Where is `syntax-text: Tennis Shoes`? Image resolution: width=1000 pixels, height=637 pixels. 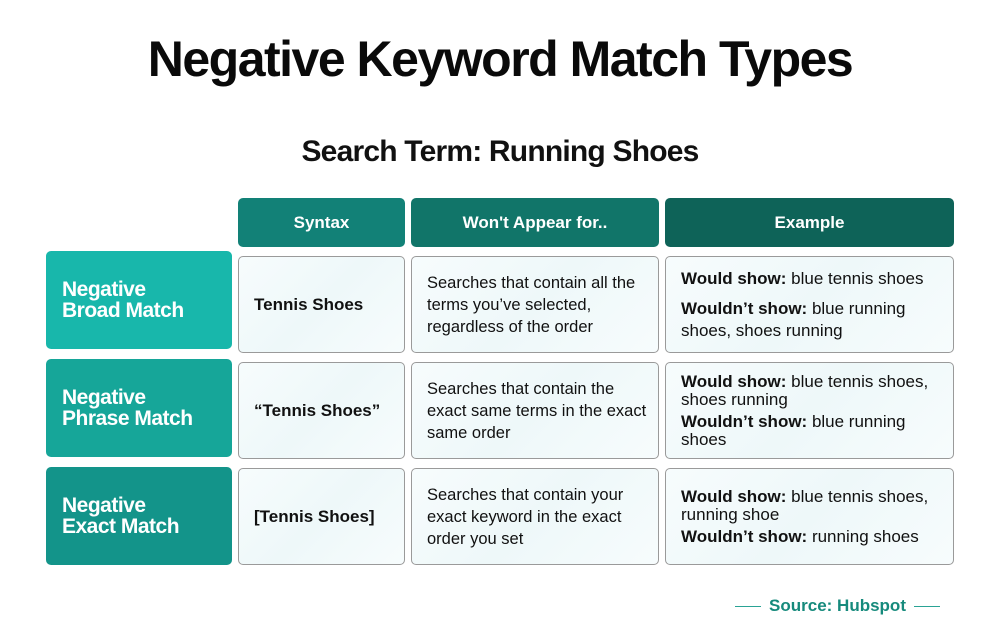 syntax-text: Tennis Shoes is located at coordinates (309, 304).